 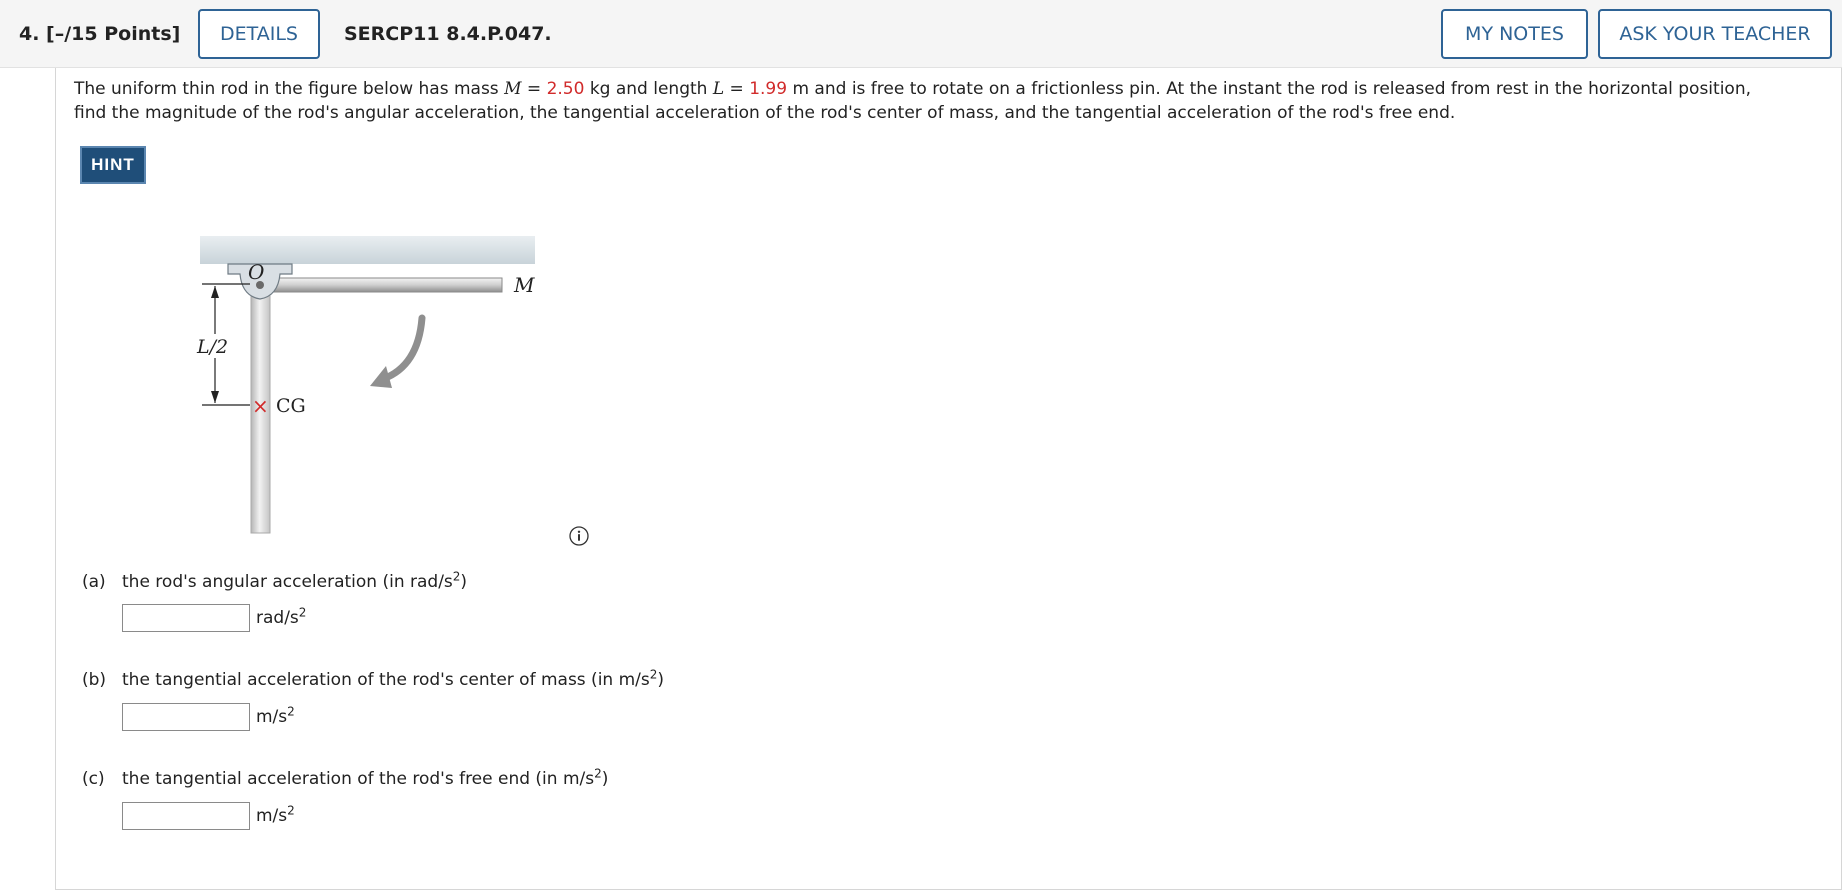 I want to click on part-b-unit: m/s2, so click(x=275, y=715).